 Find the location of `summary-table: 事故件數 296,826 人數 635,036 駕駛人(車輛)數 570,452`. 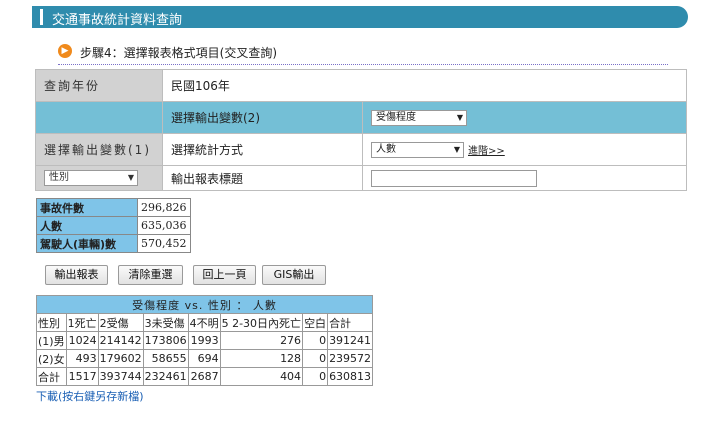

summary-table: 事故件數 296,826 人數 635,036 駕駛人(車輛)數 570,452 is located at coordinates (113, 225).